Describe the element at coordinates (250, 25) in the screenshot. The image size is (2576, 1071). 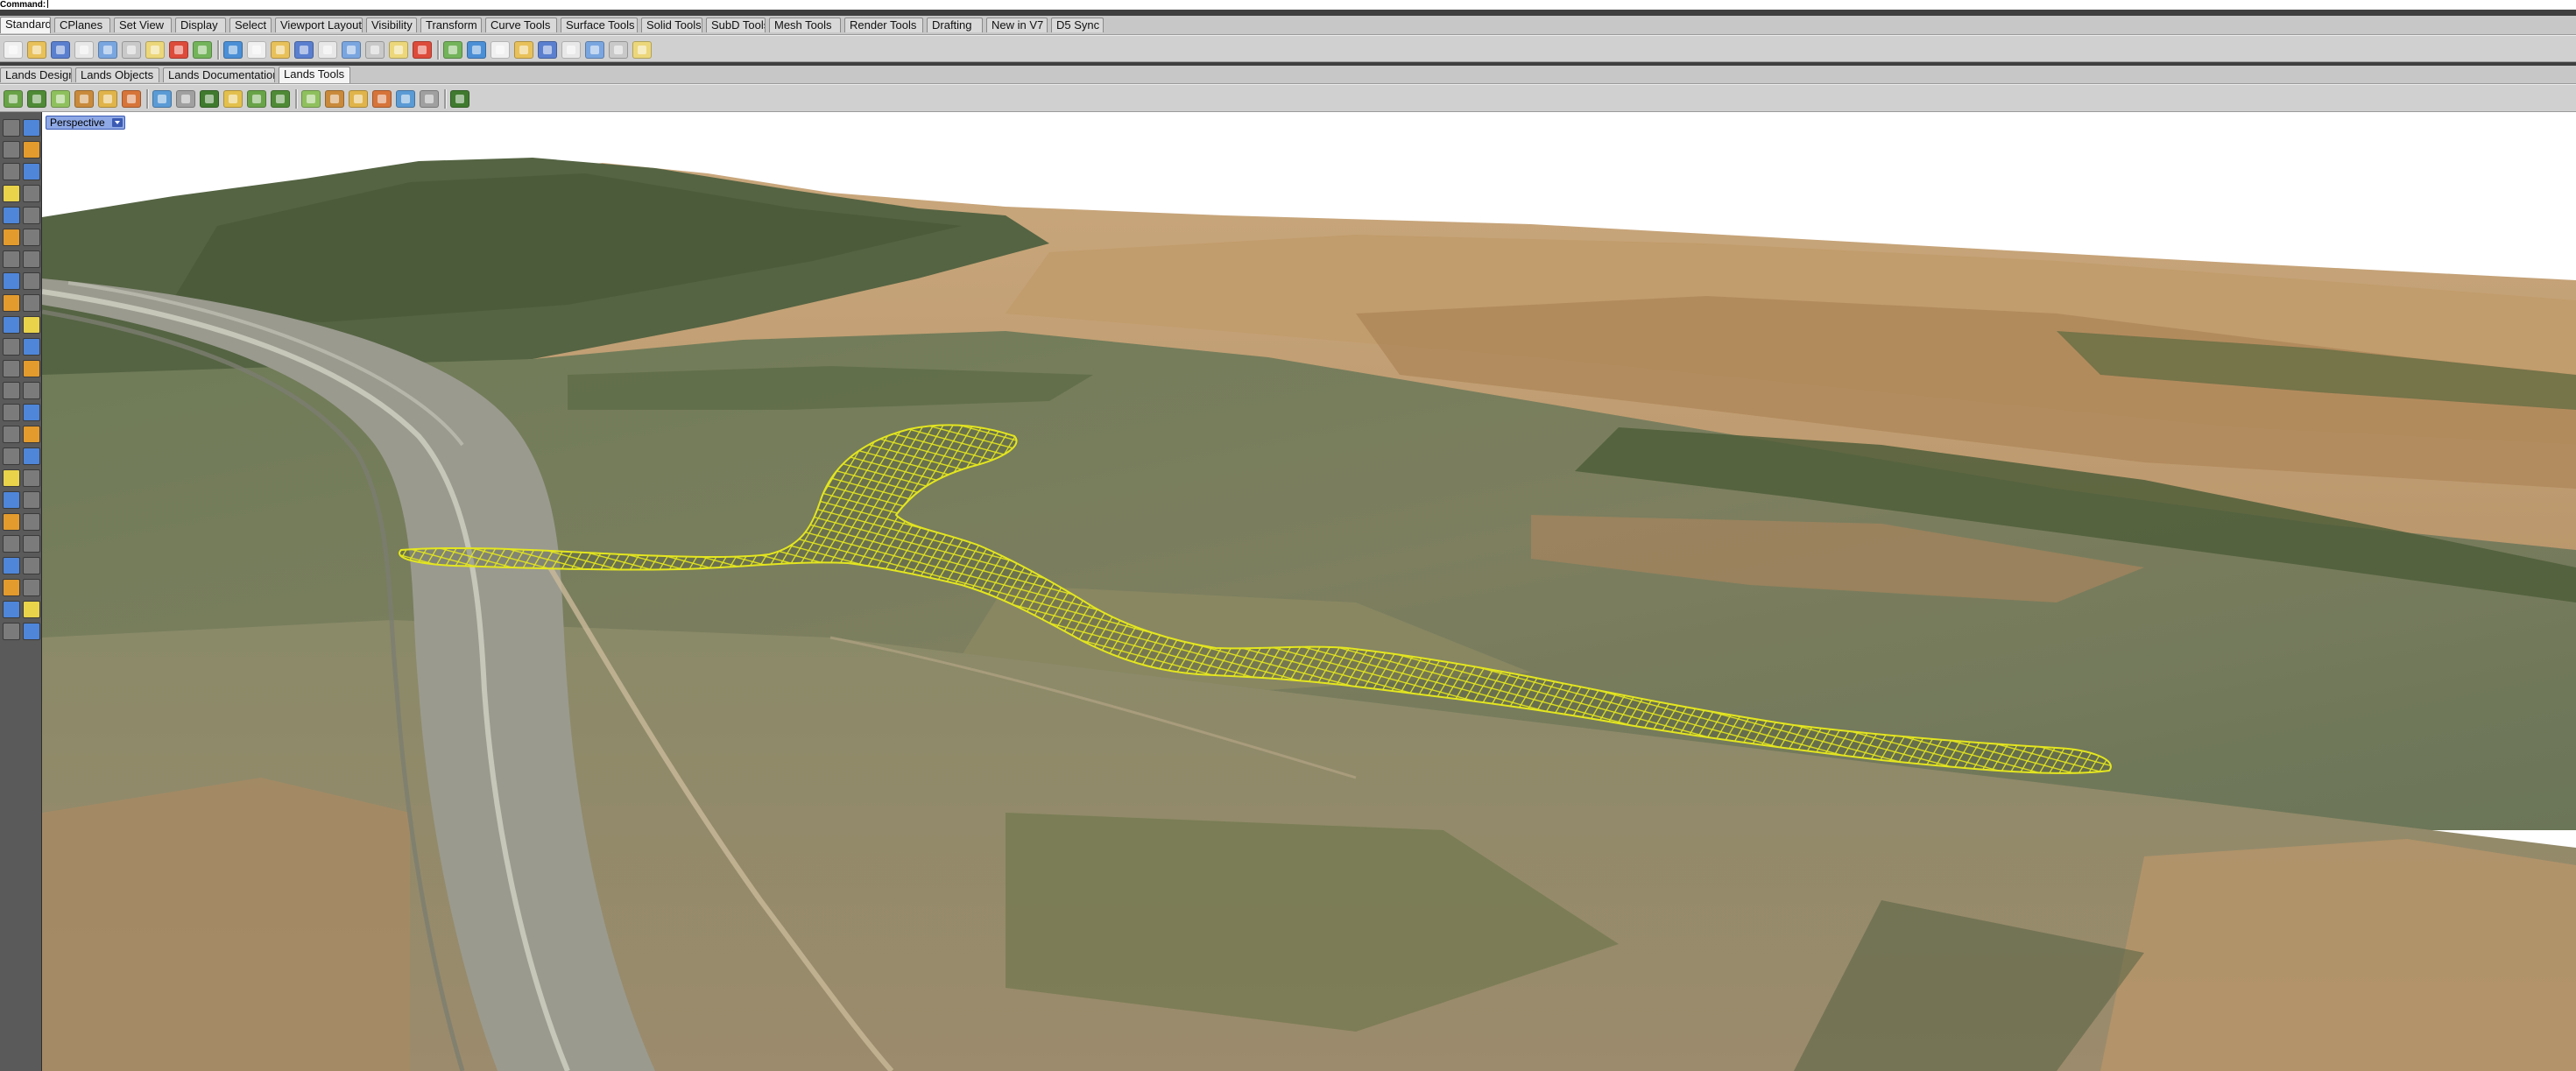
I see `tab-select: Select` at that location.